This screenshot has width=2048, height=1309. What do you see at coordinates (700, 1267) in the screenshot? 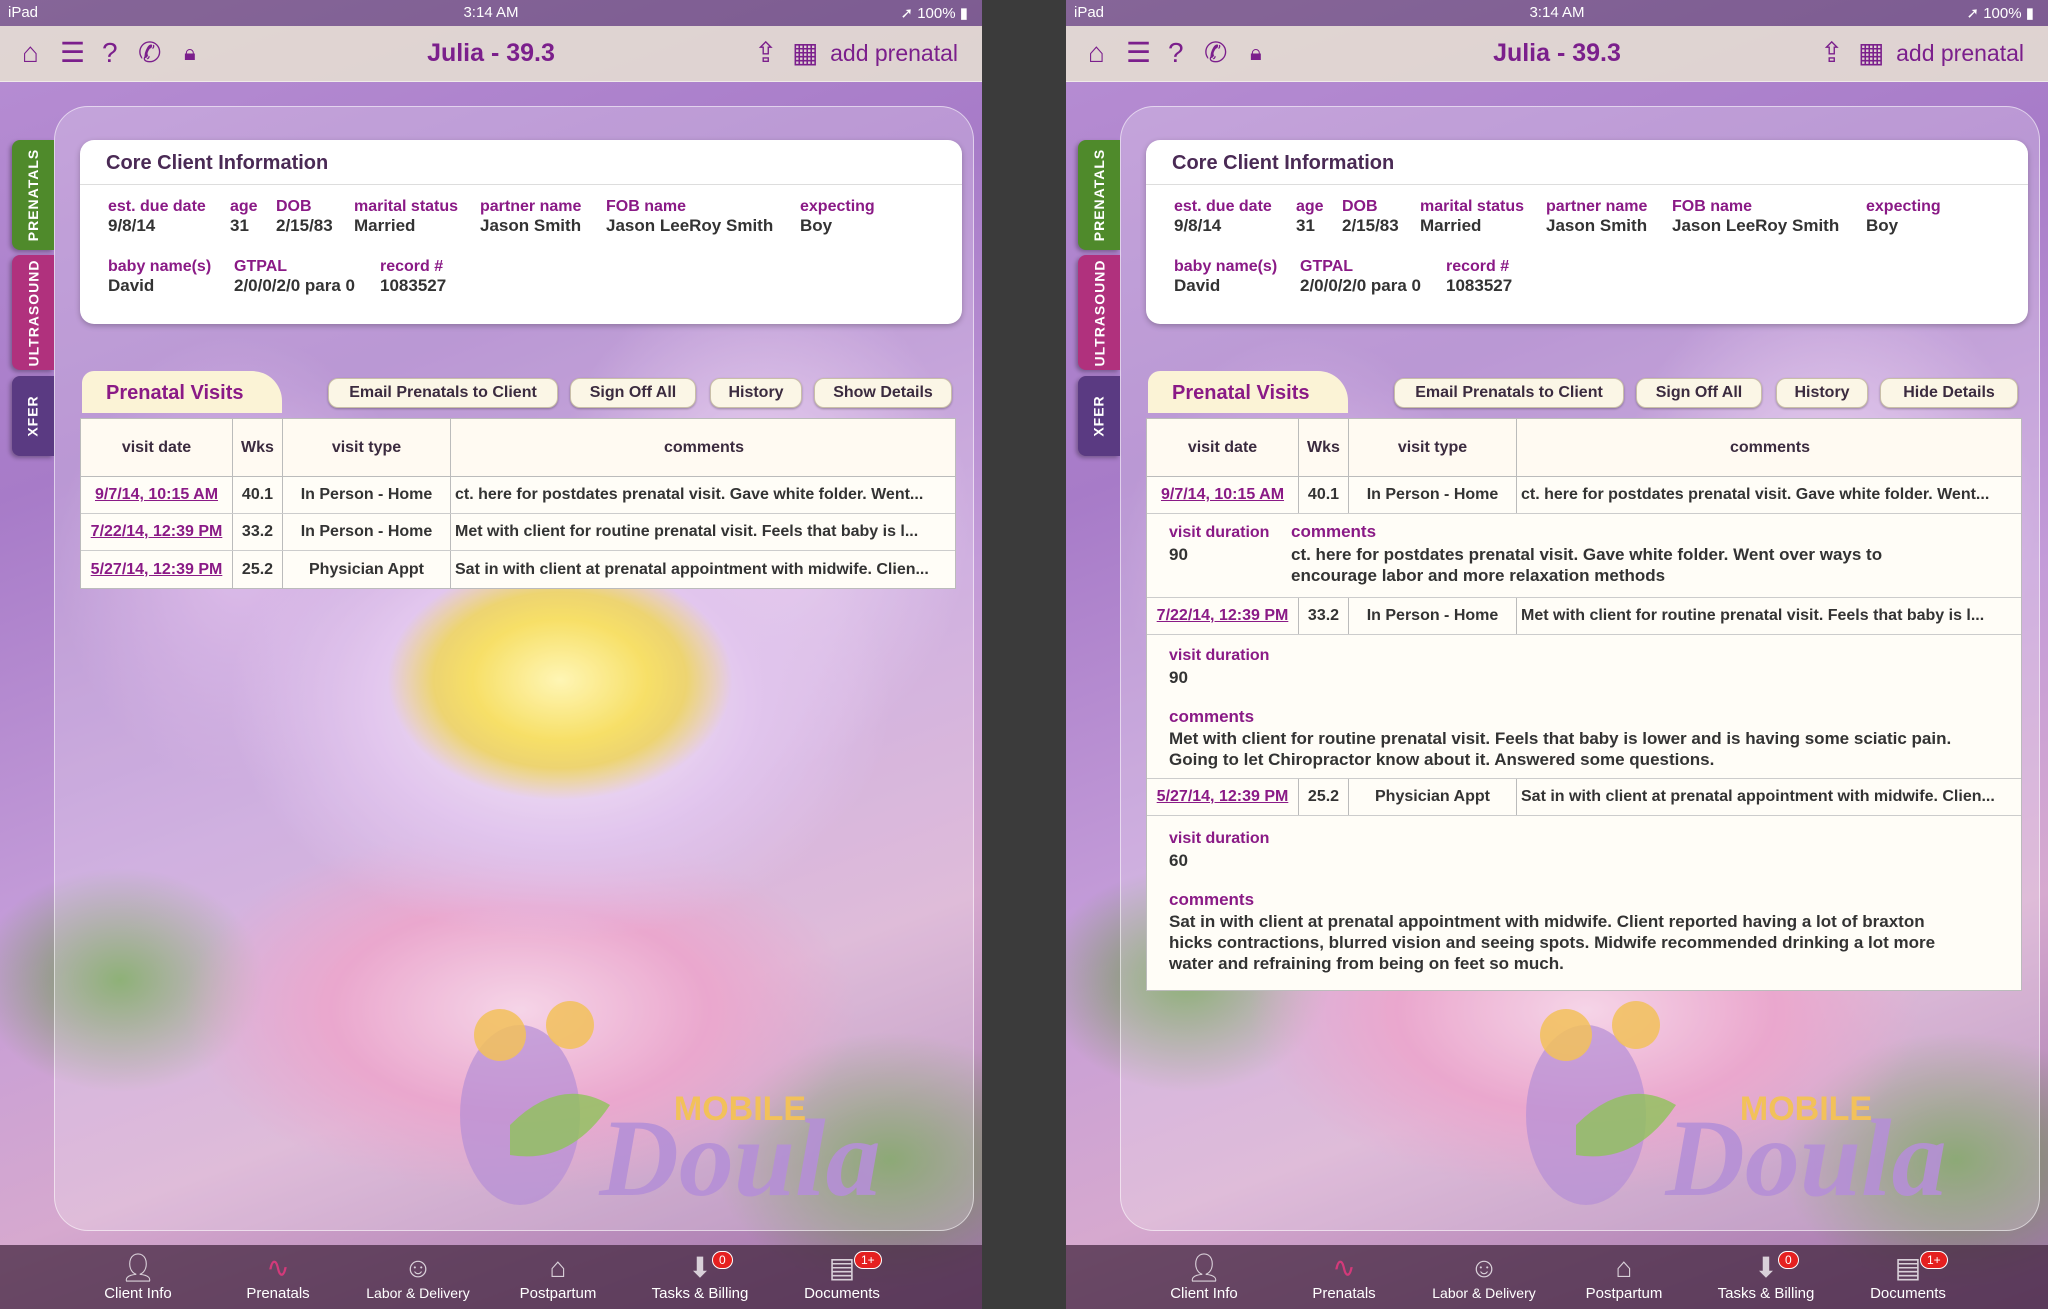
I see `inbox-icon: ⬇` at bounding box center [700, 1267].